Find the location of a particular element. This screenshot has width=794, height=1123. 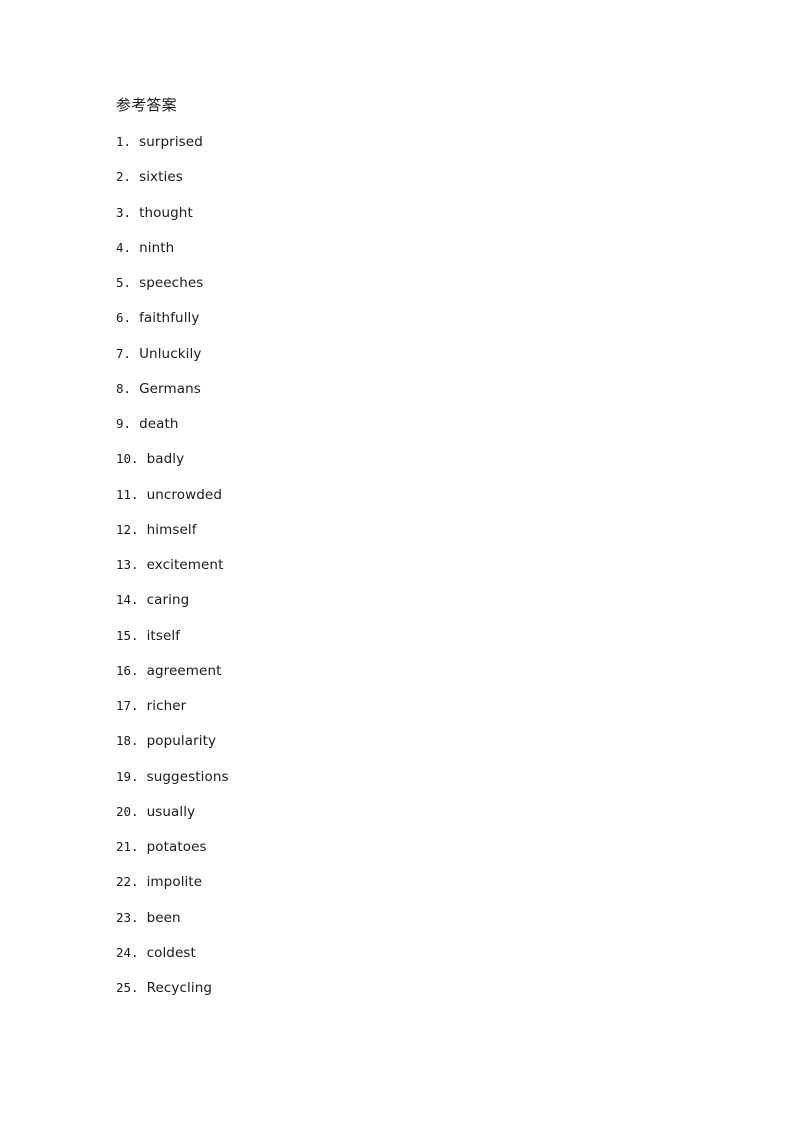

answer-item: 23. been is located at coordinates (406, 925).